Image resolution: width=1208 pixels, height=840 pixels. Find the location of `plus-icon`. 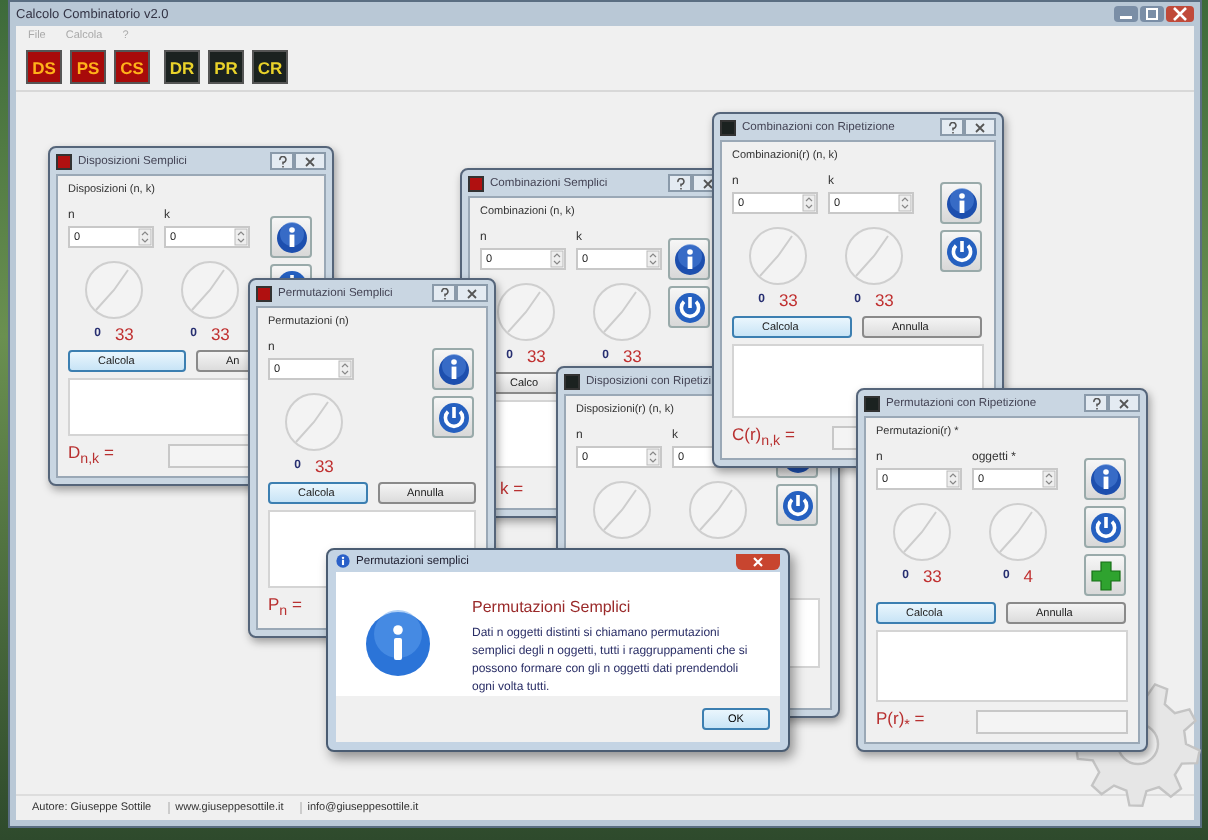

plus-icon is located at coordinates (1105, 575).